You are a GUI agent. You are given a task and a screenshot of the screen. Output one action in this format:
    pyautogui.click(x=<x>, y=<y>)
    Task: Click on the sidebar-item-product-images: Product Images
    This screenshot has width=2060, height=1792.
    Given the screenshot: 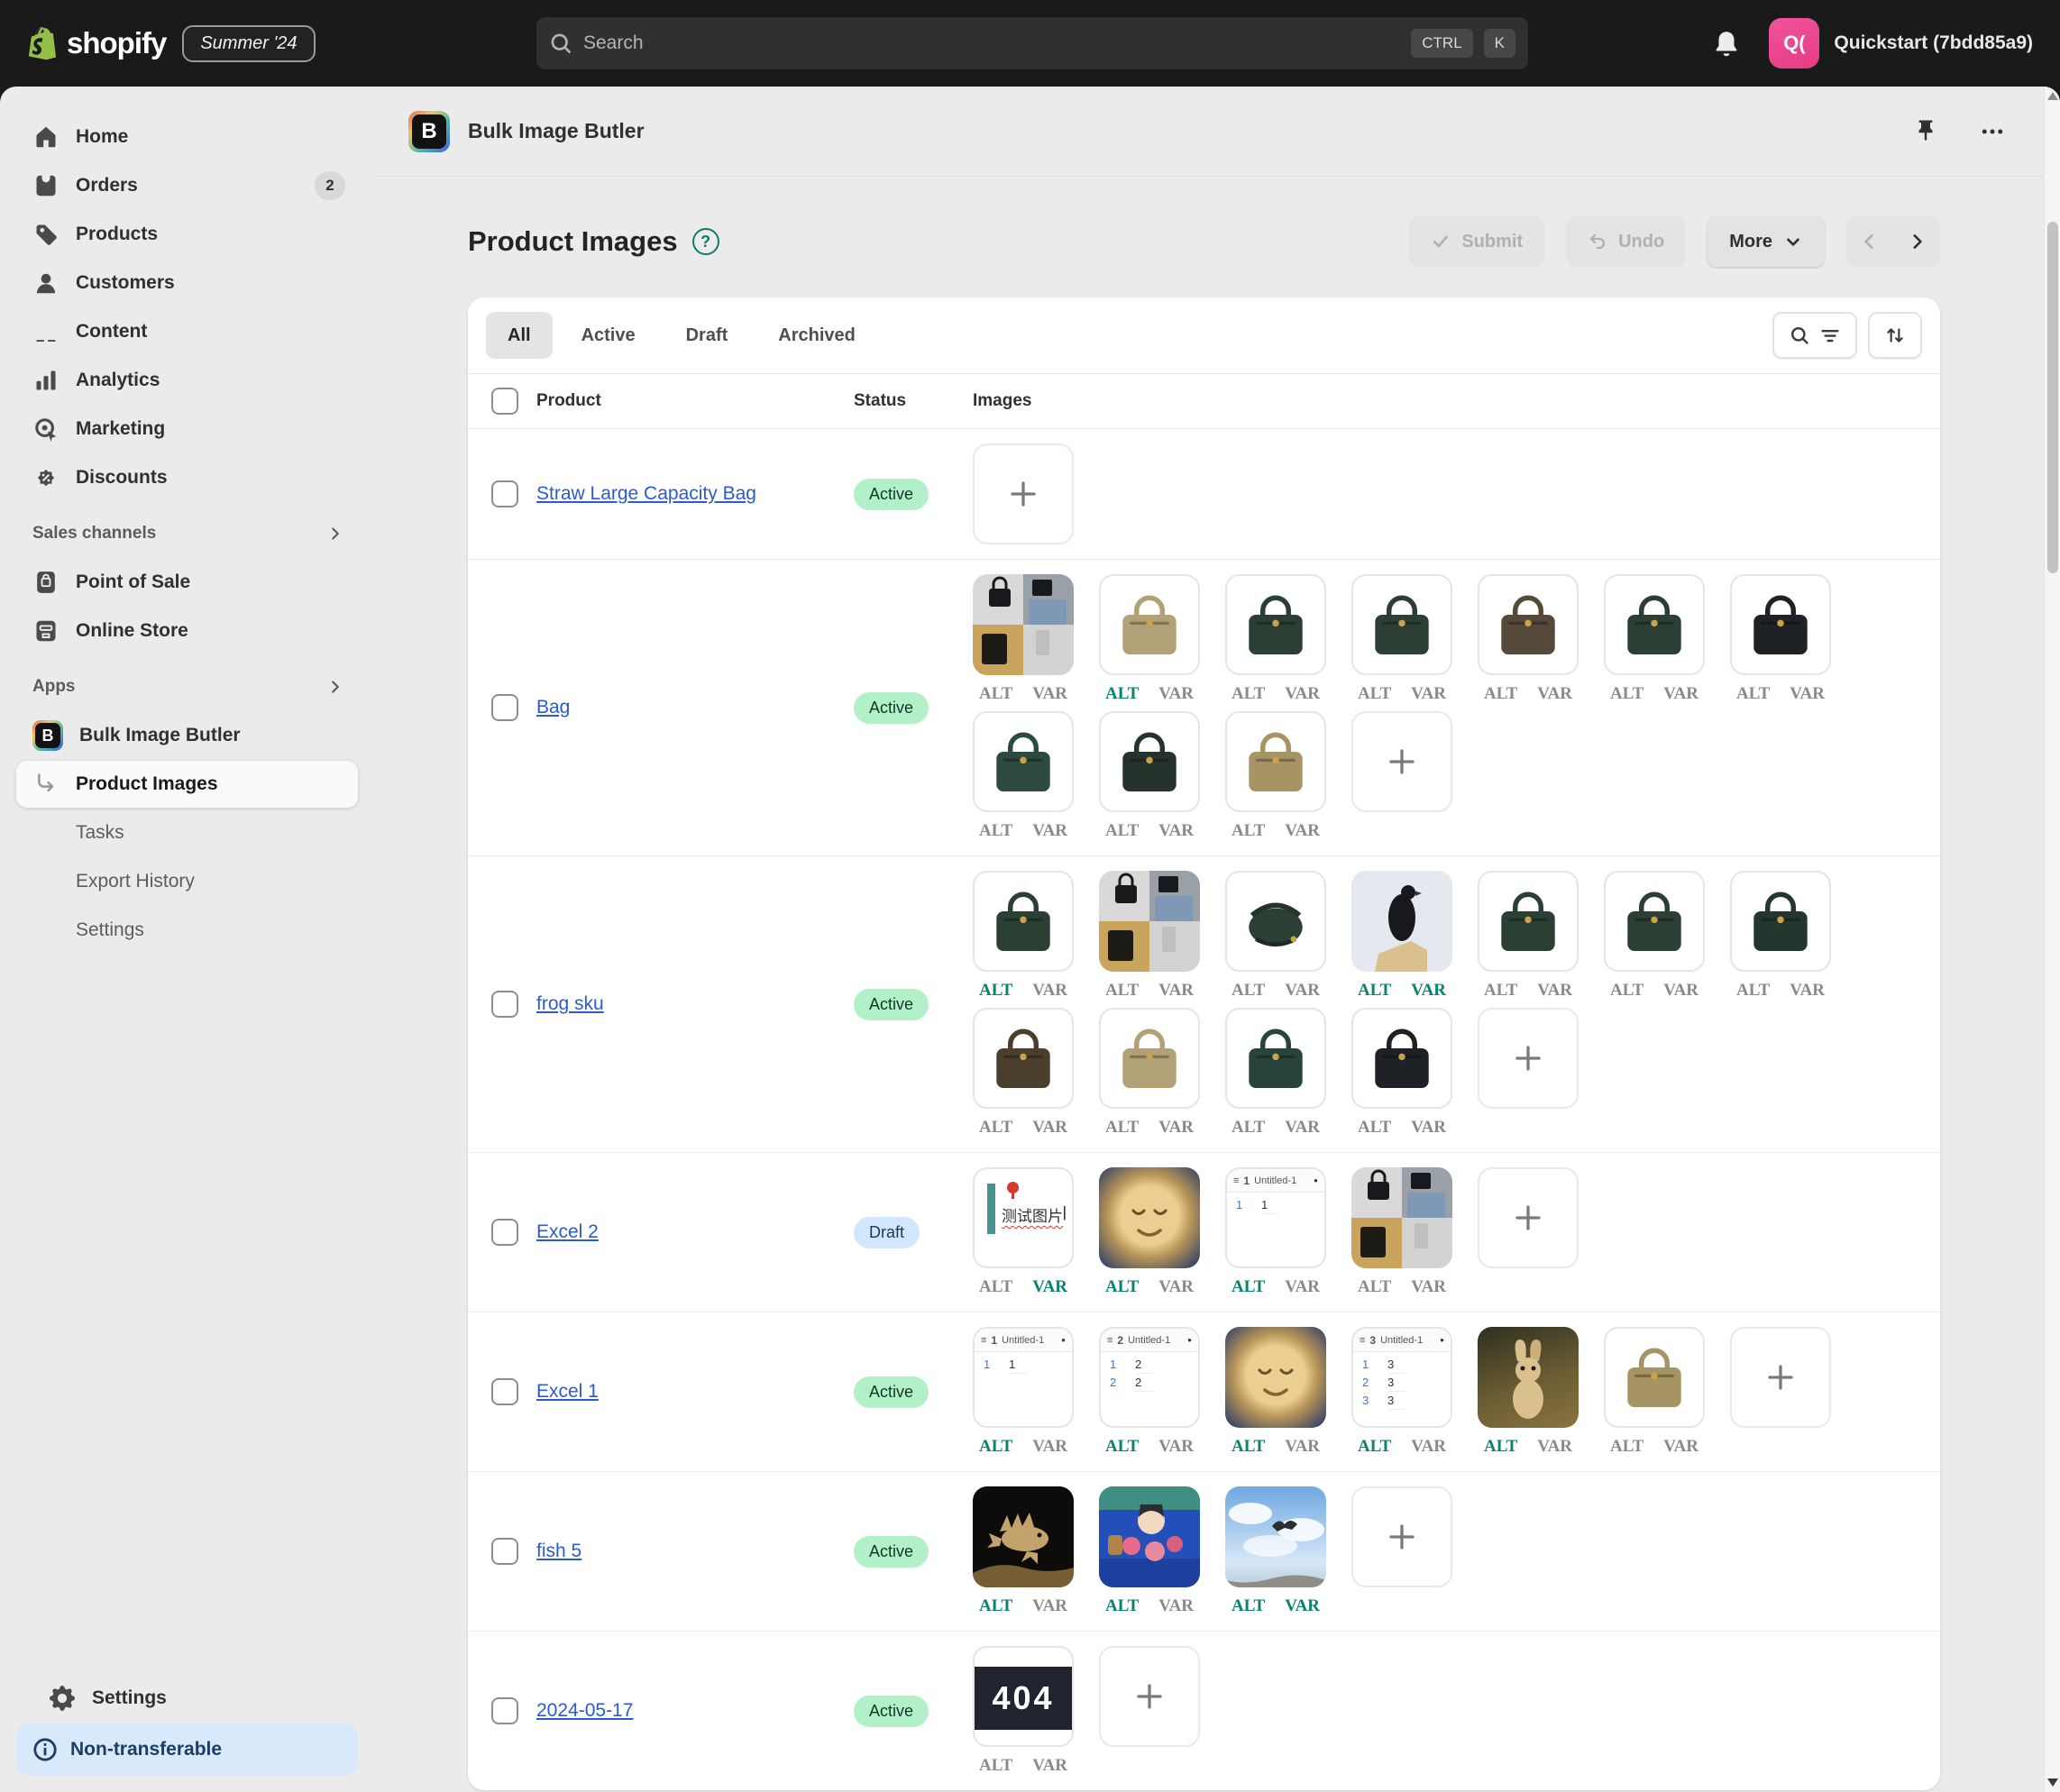 What is the action you would take?
    pyautogui.click(x=187, y=784)
    